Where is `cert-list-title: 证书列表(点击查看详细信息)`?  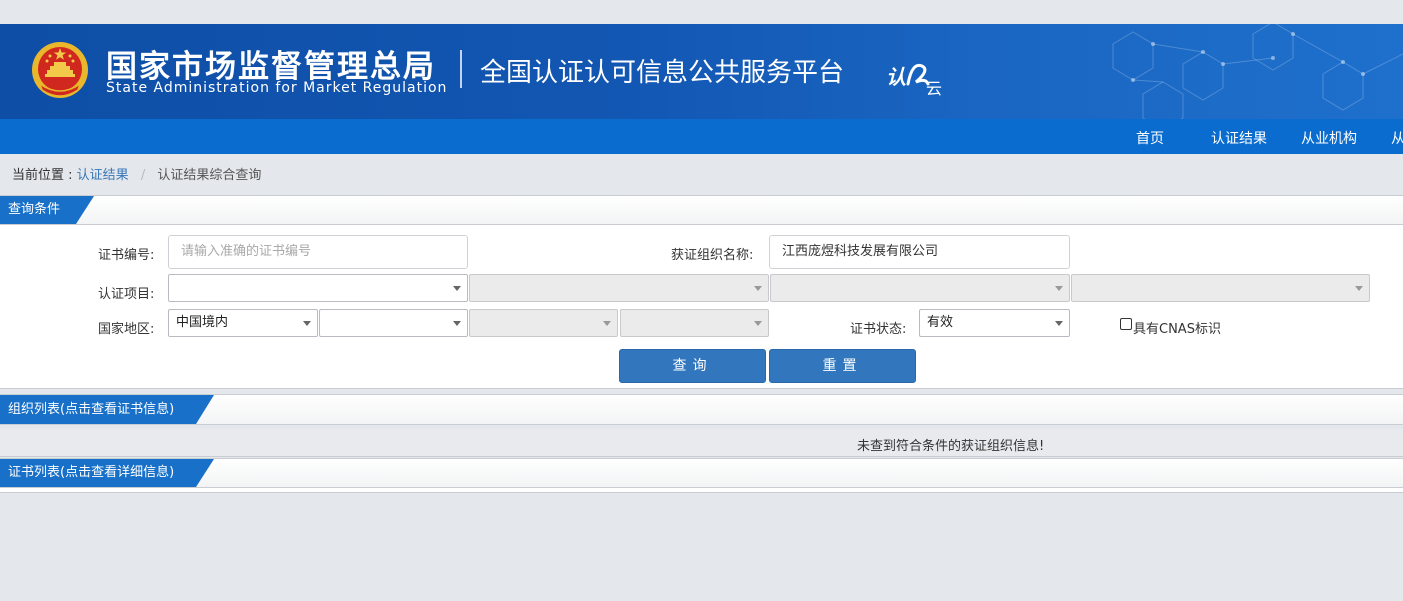
cert-list-title: 证书列表(点击查看详细信息) is located at coordinates (107, 473).